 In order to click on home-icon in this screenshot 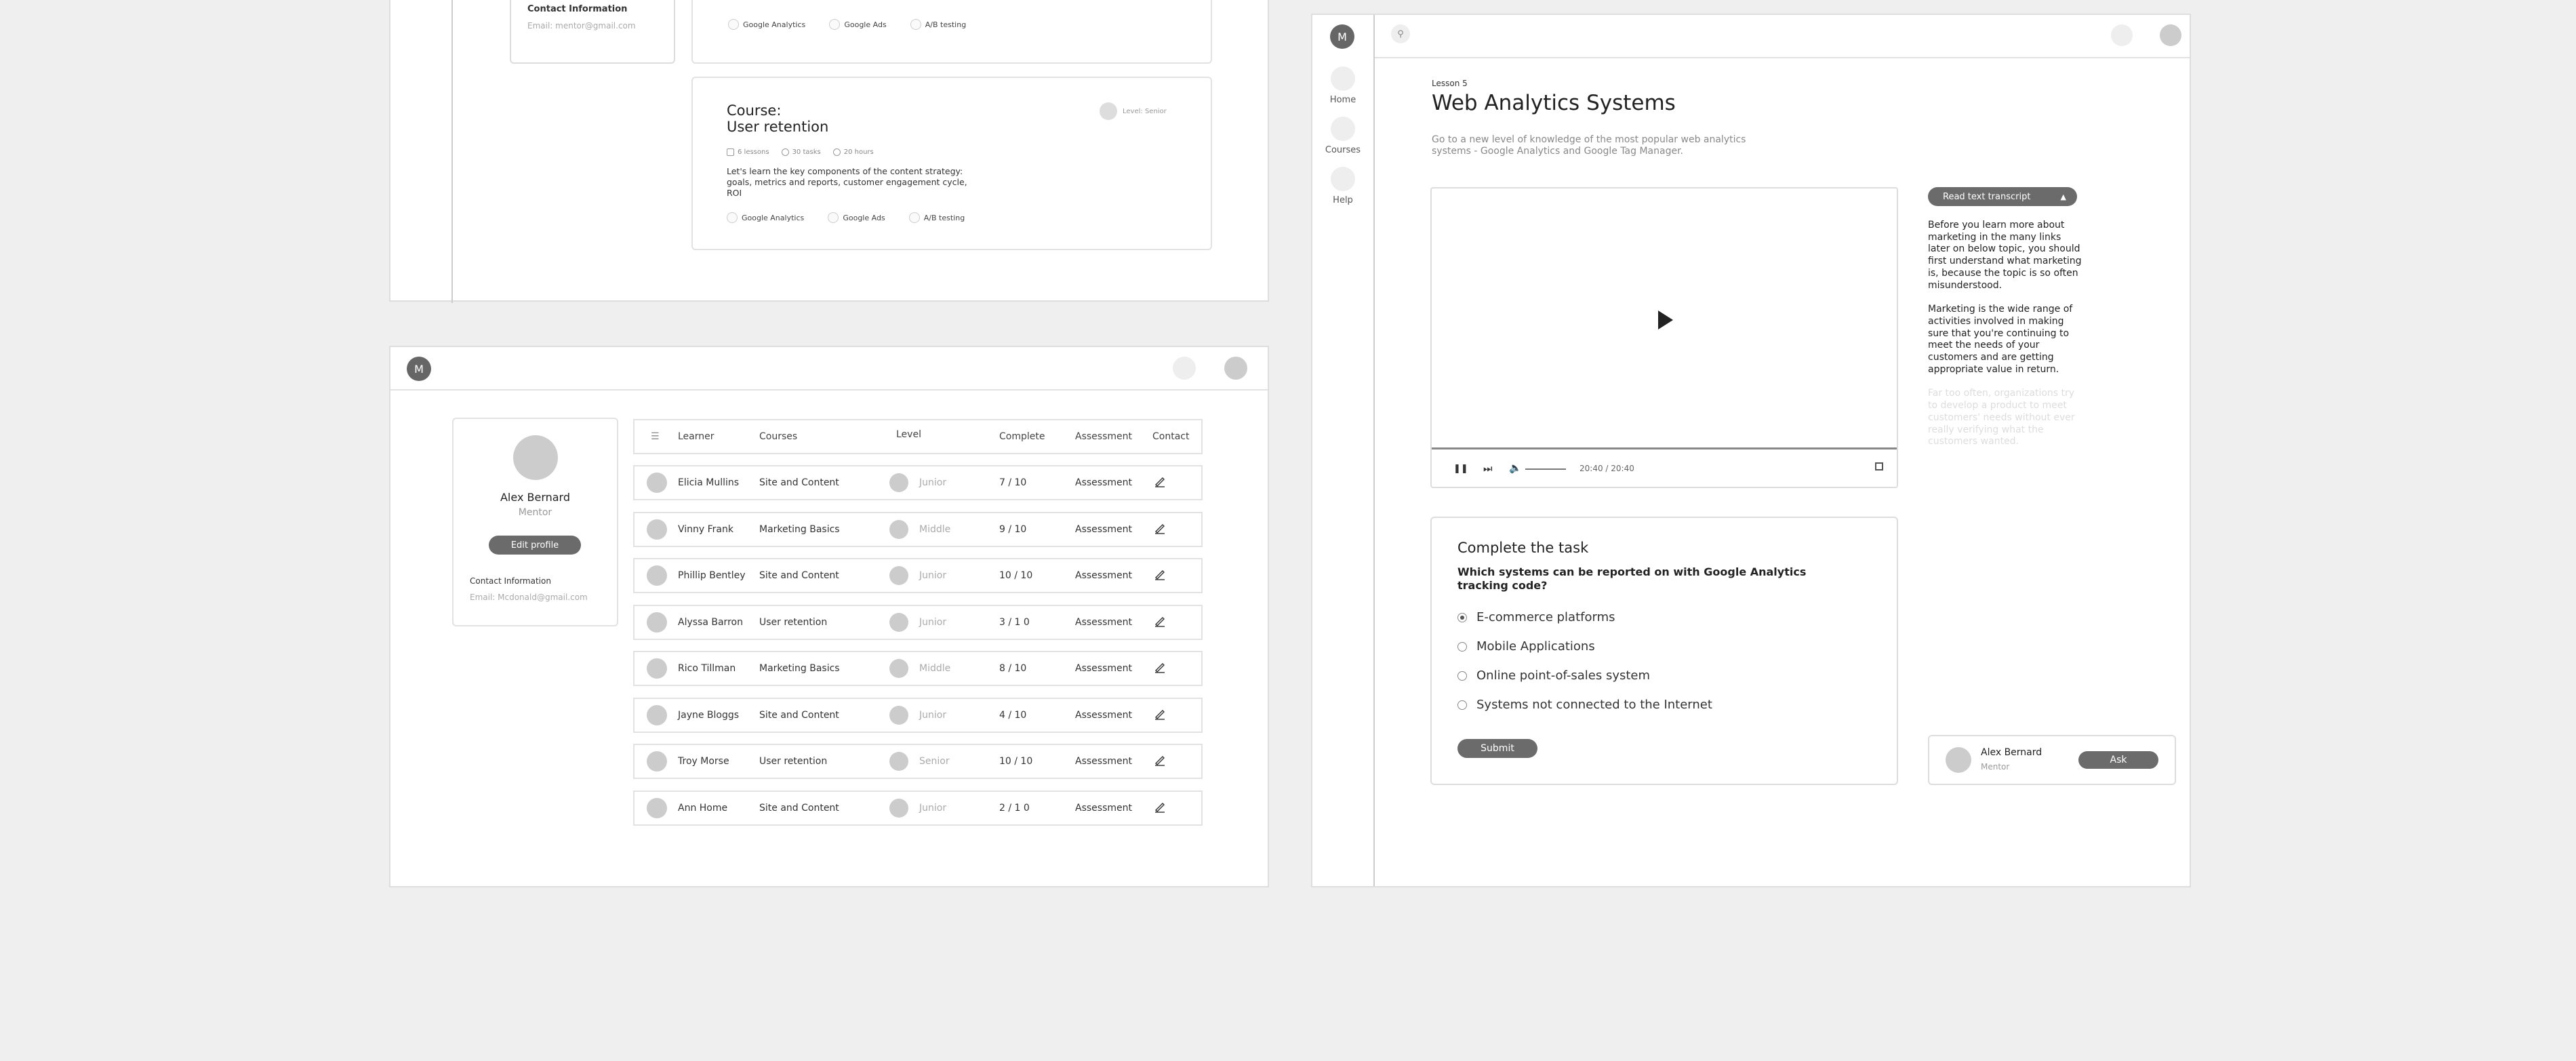, I will do `click(1343, 78)`.